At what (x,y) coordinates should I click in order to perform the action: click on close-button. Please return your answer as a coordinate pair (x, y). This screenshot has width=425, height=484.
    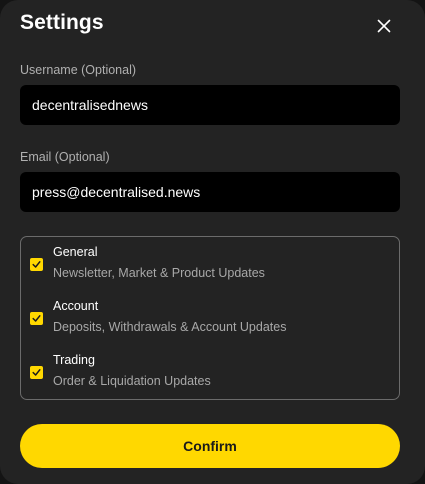
    Looking at the image, I should click on (384, 26).